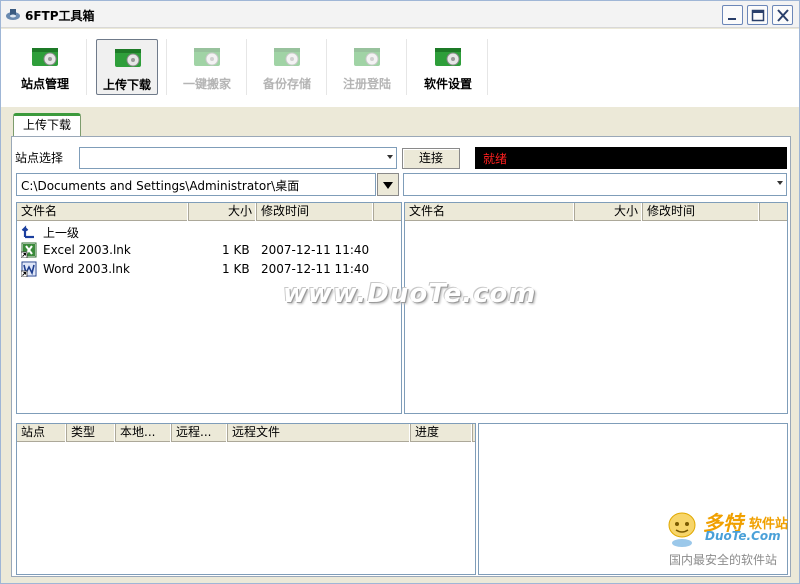  Describe the element at coordinates (723, 560) in the screenshot. I see `logo-slogan: 国内最安全的软件站` at that location.